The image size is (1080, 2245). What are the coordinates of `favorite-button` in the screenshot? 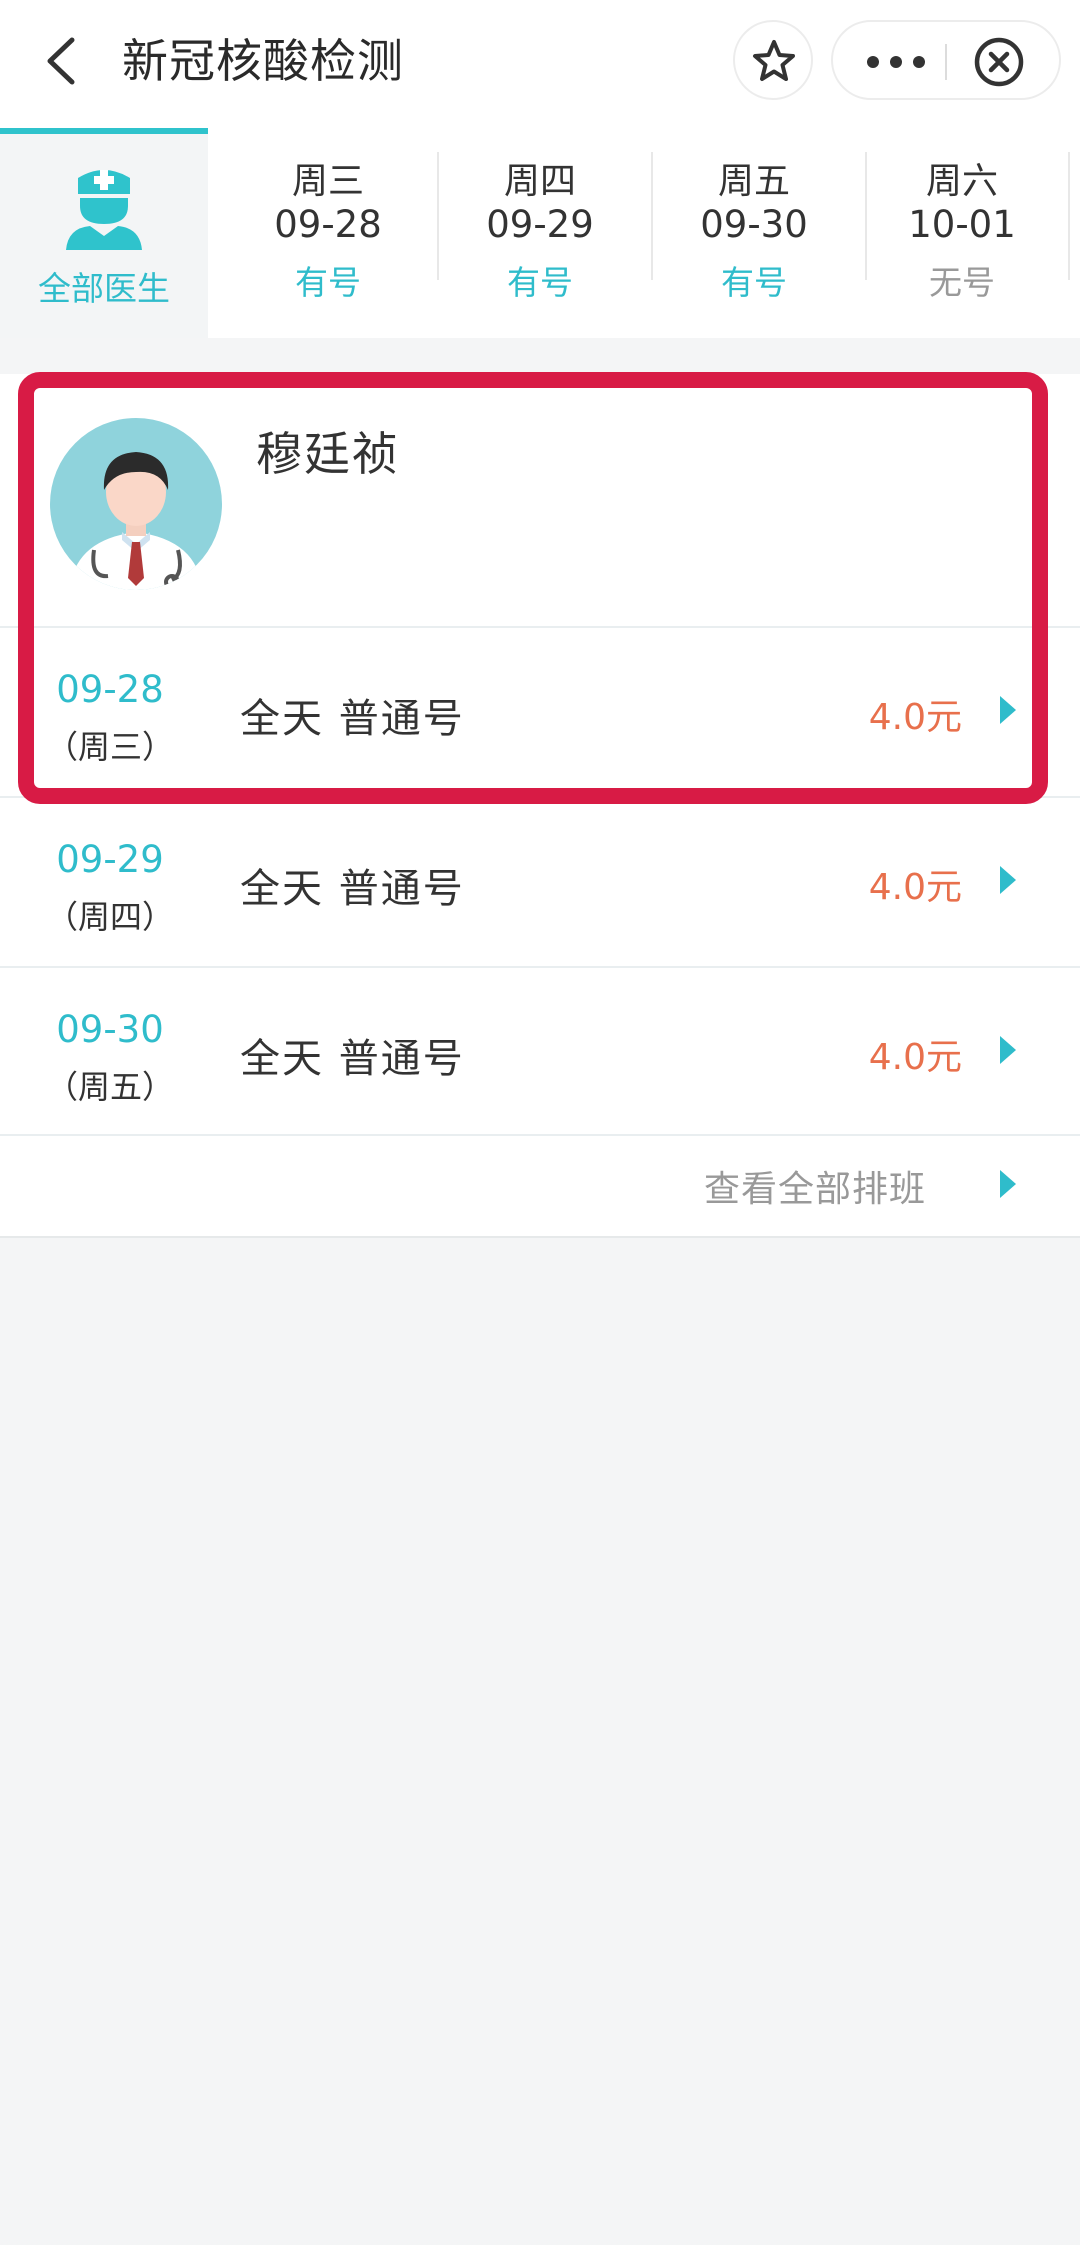 It's located at (773, 60).